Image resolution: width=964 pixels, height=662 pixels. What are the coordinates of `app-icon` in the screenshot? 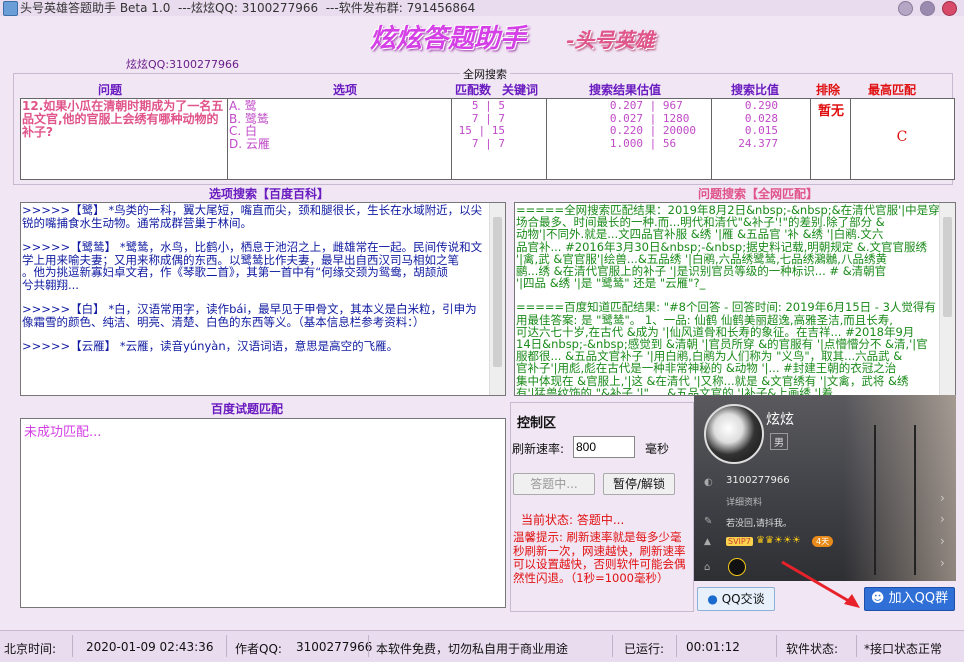 It's located at (10, 8).